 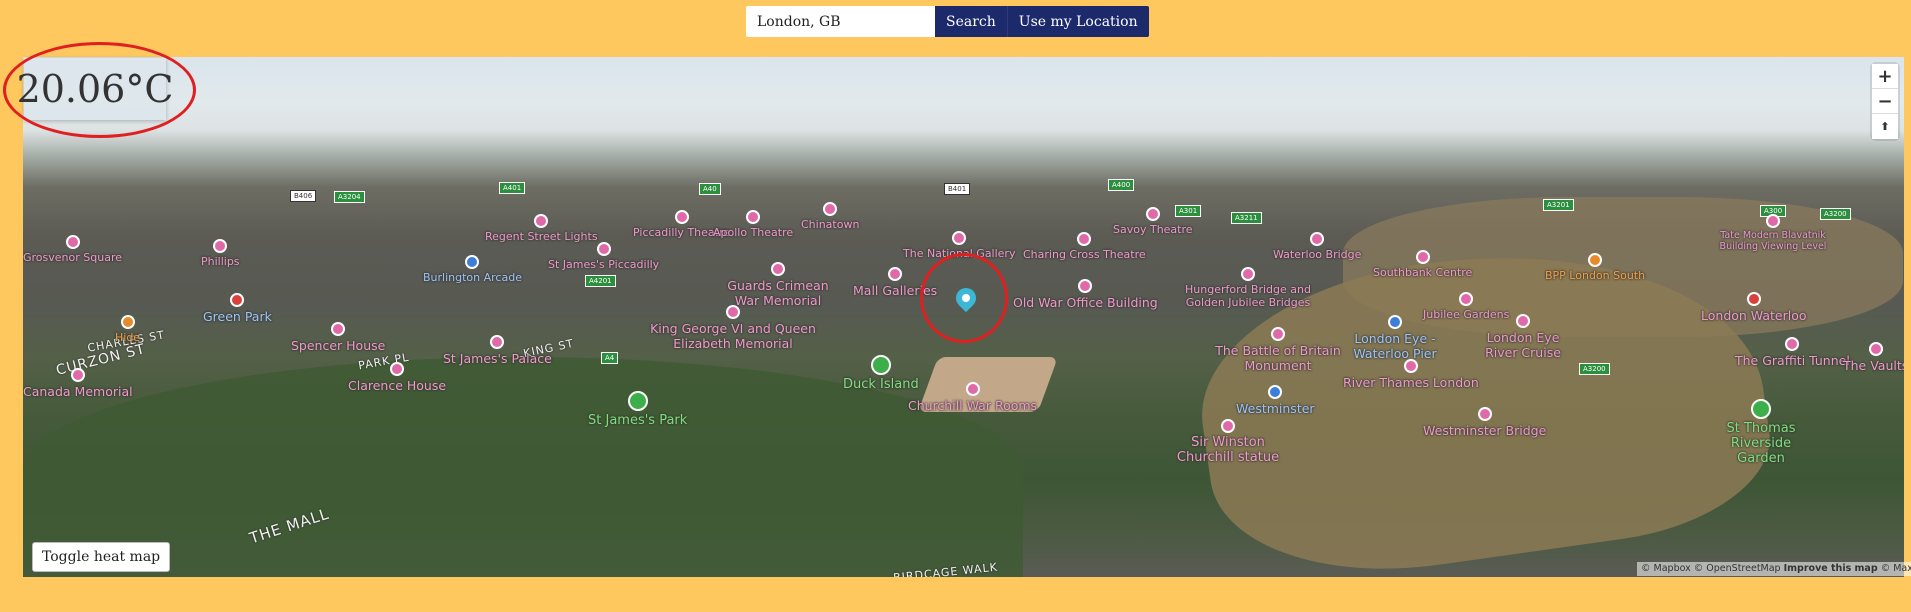 I want to click on poi-label: Grosvenor Square, so click(x=72, y=257).